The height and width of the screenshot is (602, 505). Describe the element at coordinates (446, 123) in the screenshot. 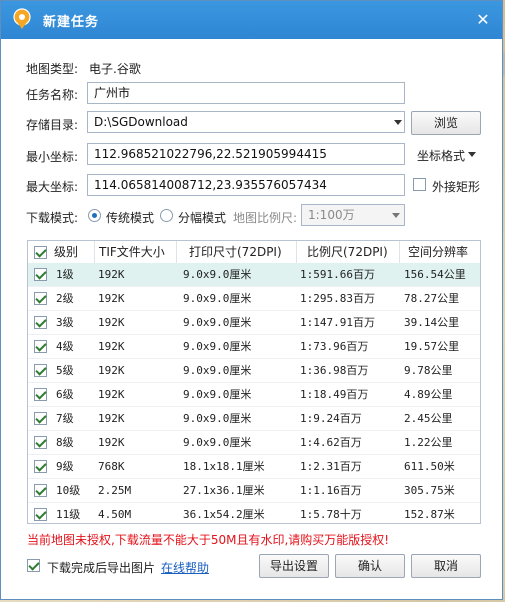

I see `browse-button: 浏览` at that location.